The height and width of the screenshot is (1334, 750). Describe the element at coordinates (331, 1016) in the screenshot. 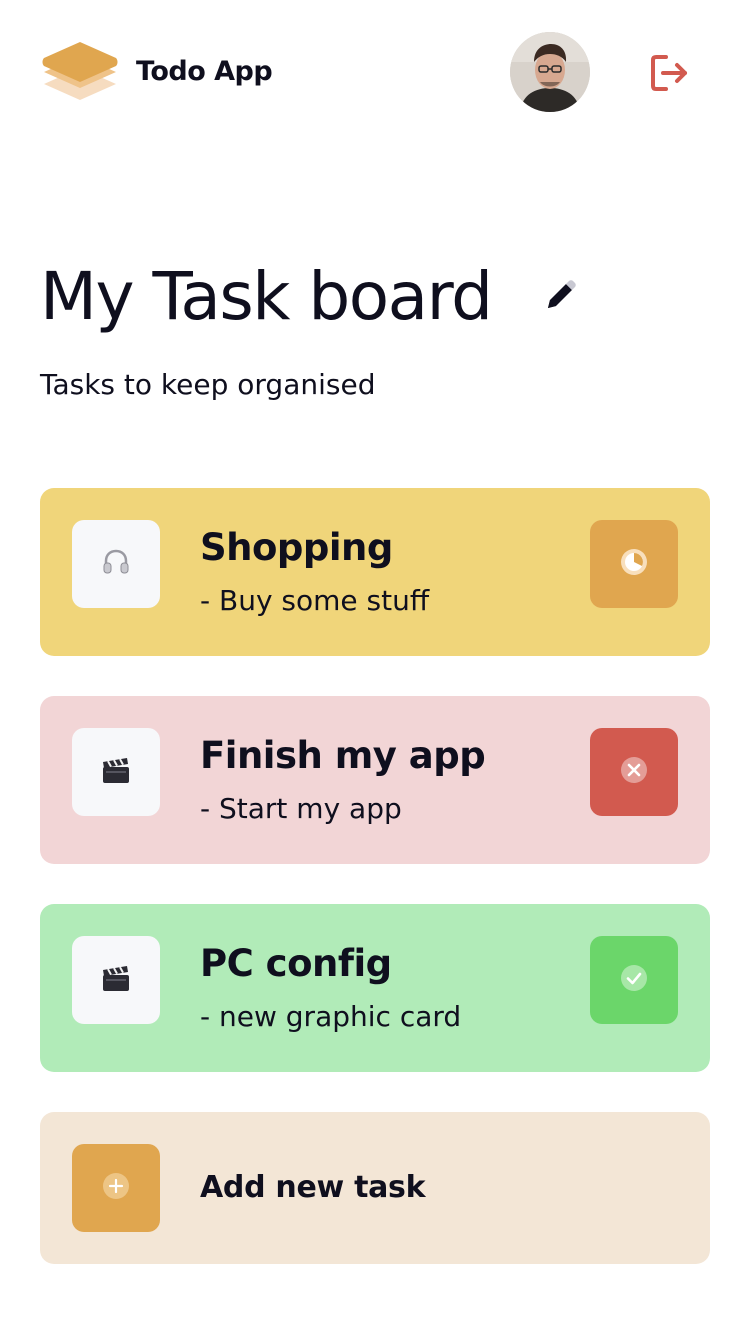

I see `task-description: - new graphic card` at that location.